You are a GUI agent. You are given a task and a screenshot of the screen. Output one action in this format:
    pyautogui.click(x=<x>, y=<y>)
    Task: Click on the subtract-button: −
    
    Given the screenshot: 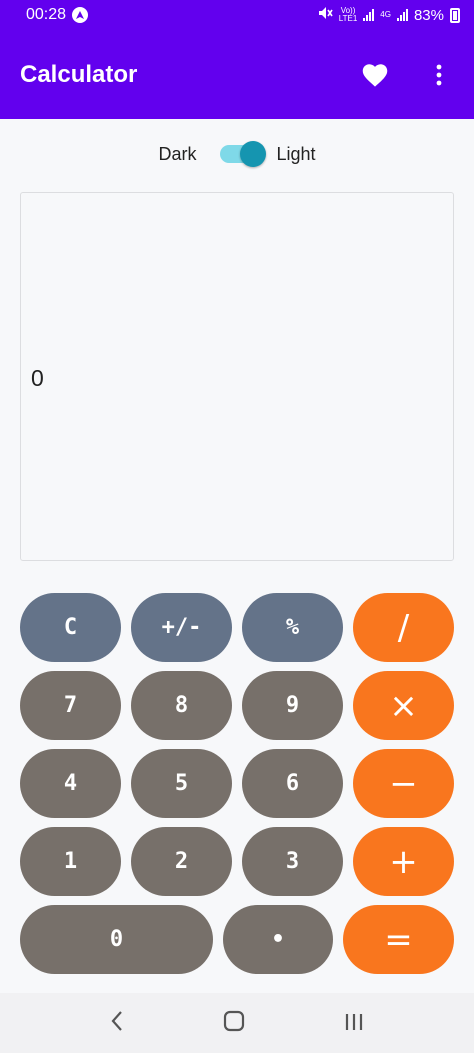 What is the action you would take?
    pyautogui.click(x=403, y=783)
    